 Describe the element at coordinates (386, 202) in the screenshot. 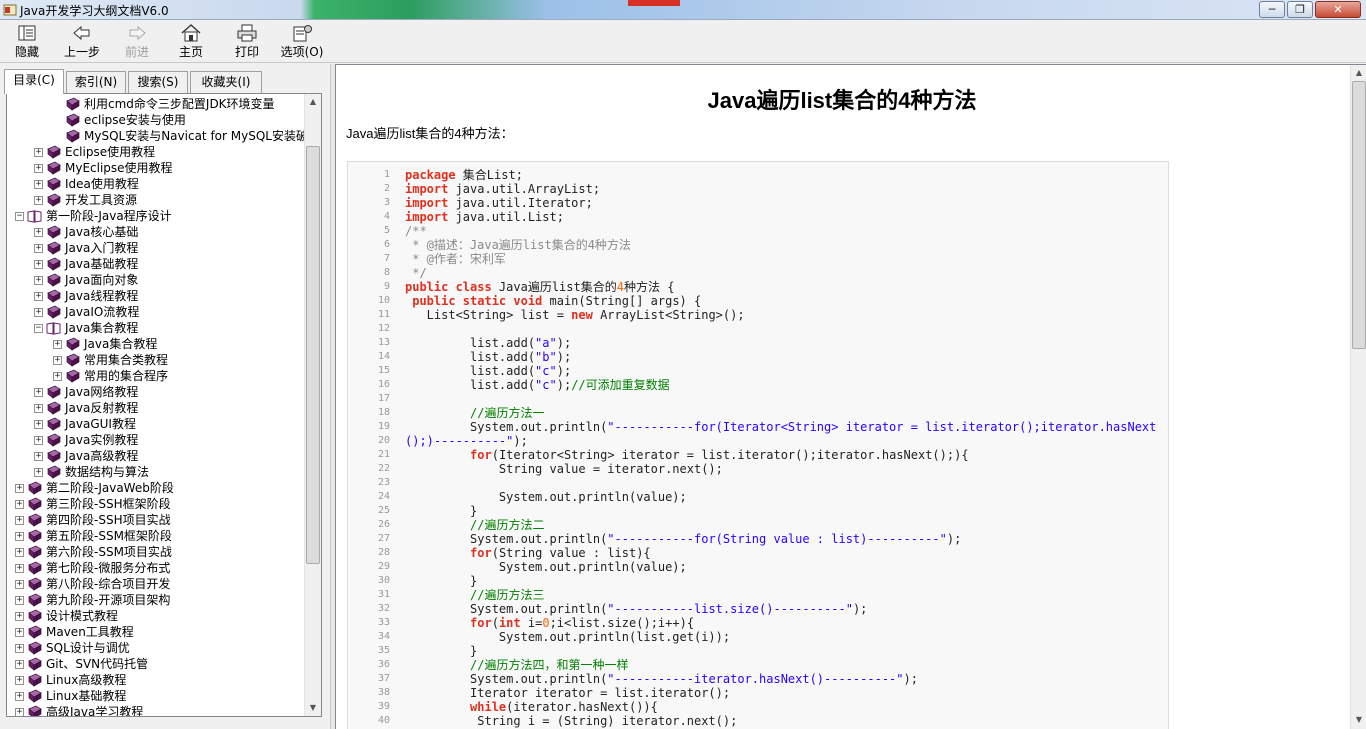

I see `line-number: 3` at that location.